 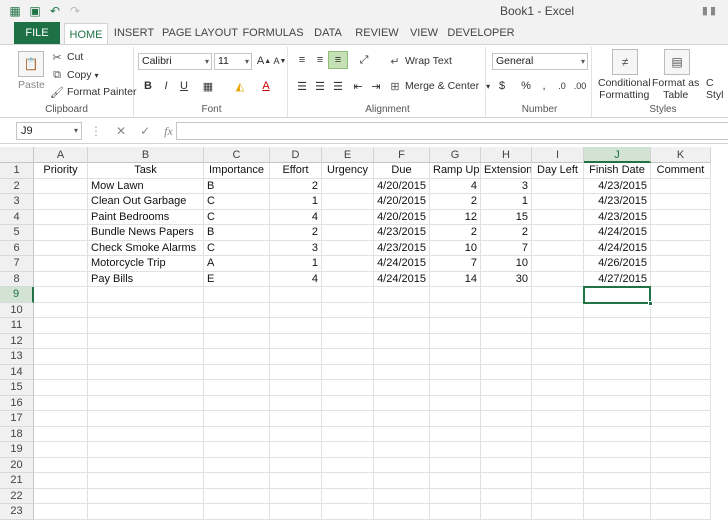 I want to click on cell-e7, so click(x=348, y=264).